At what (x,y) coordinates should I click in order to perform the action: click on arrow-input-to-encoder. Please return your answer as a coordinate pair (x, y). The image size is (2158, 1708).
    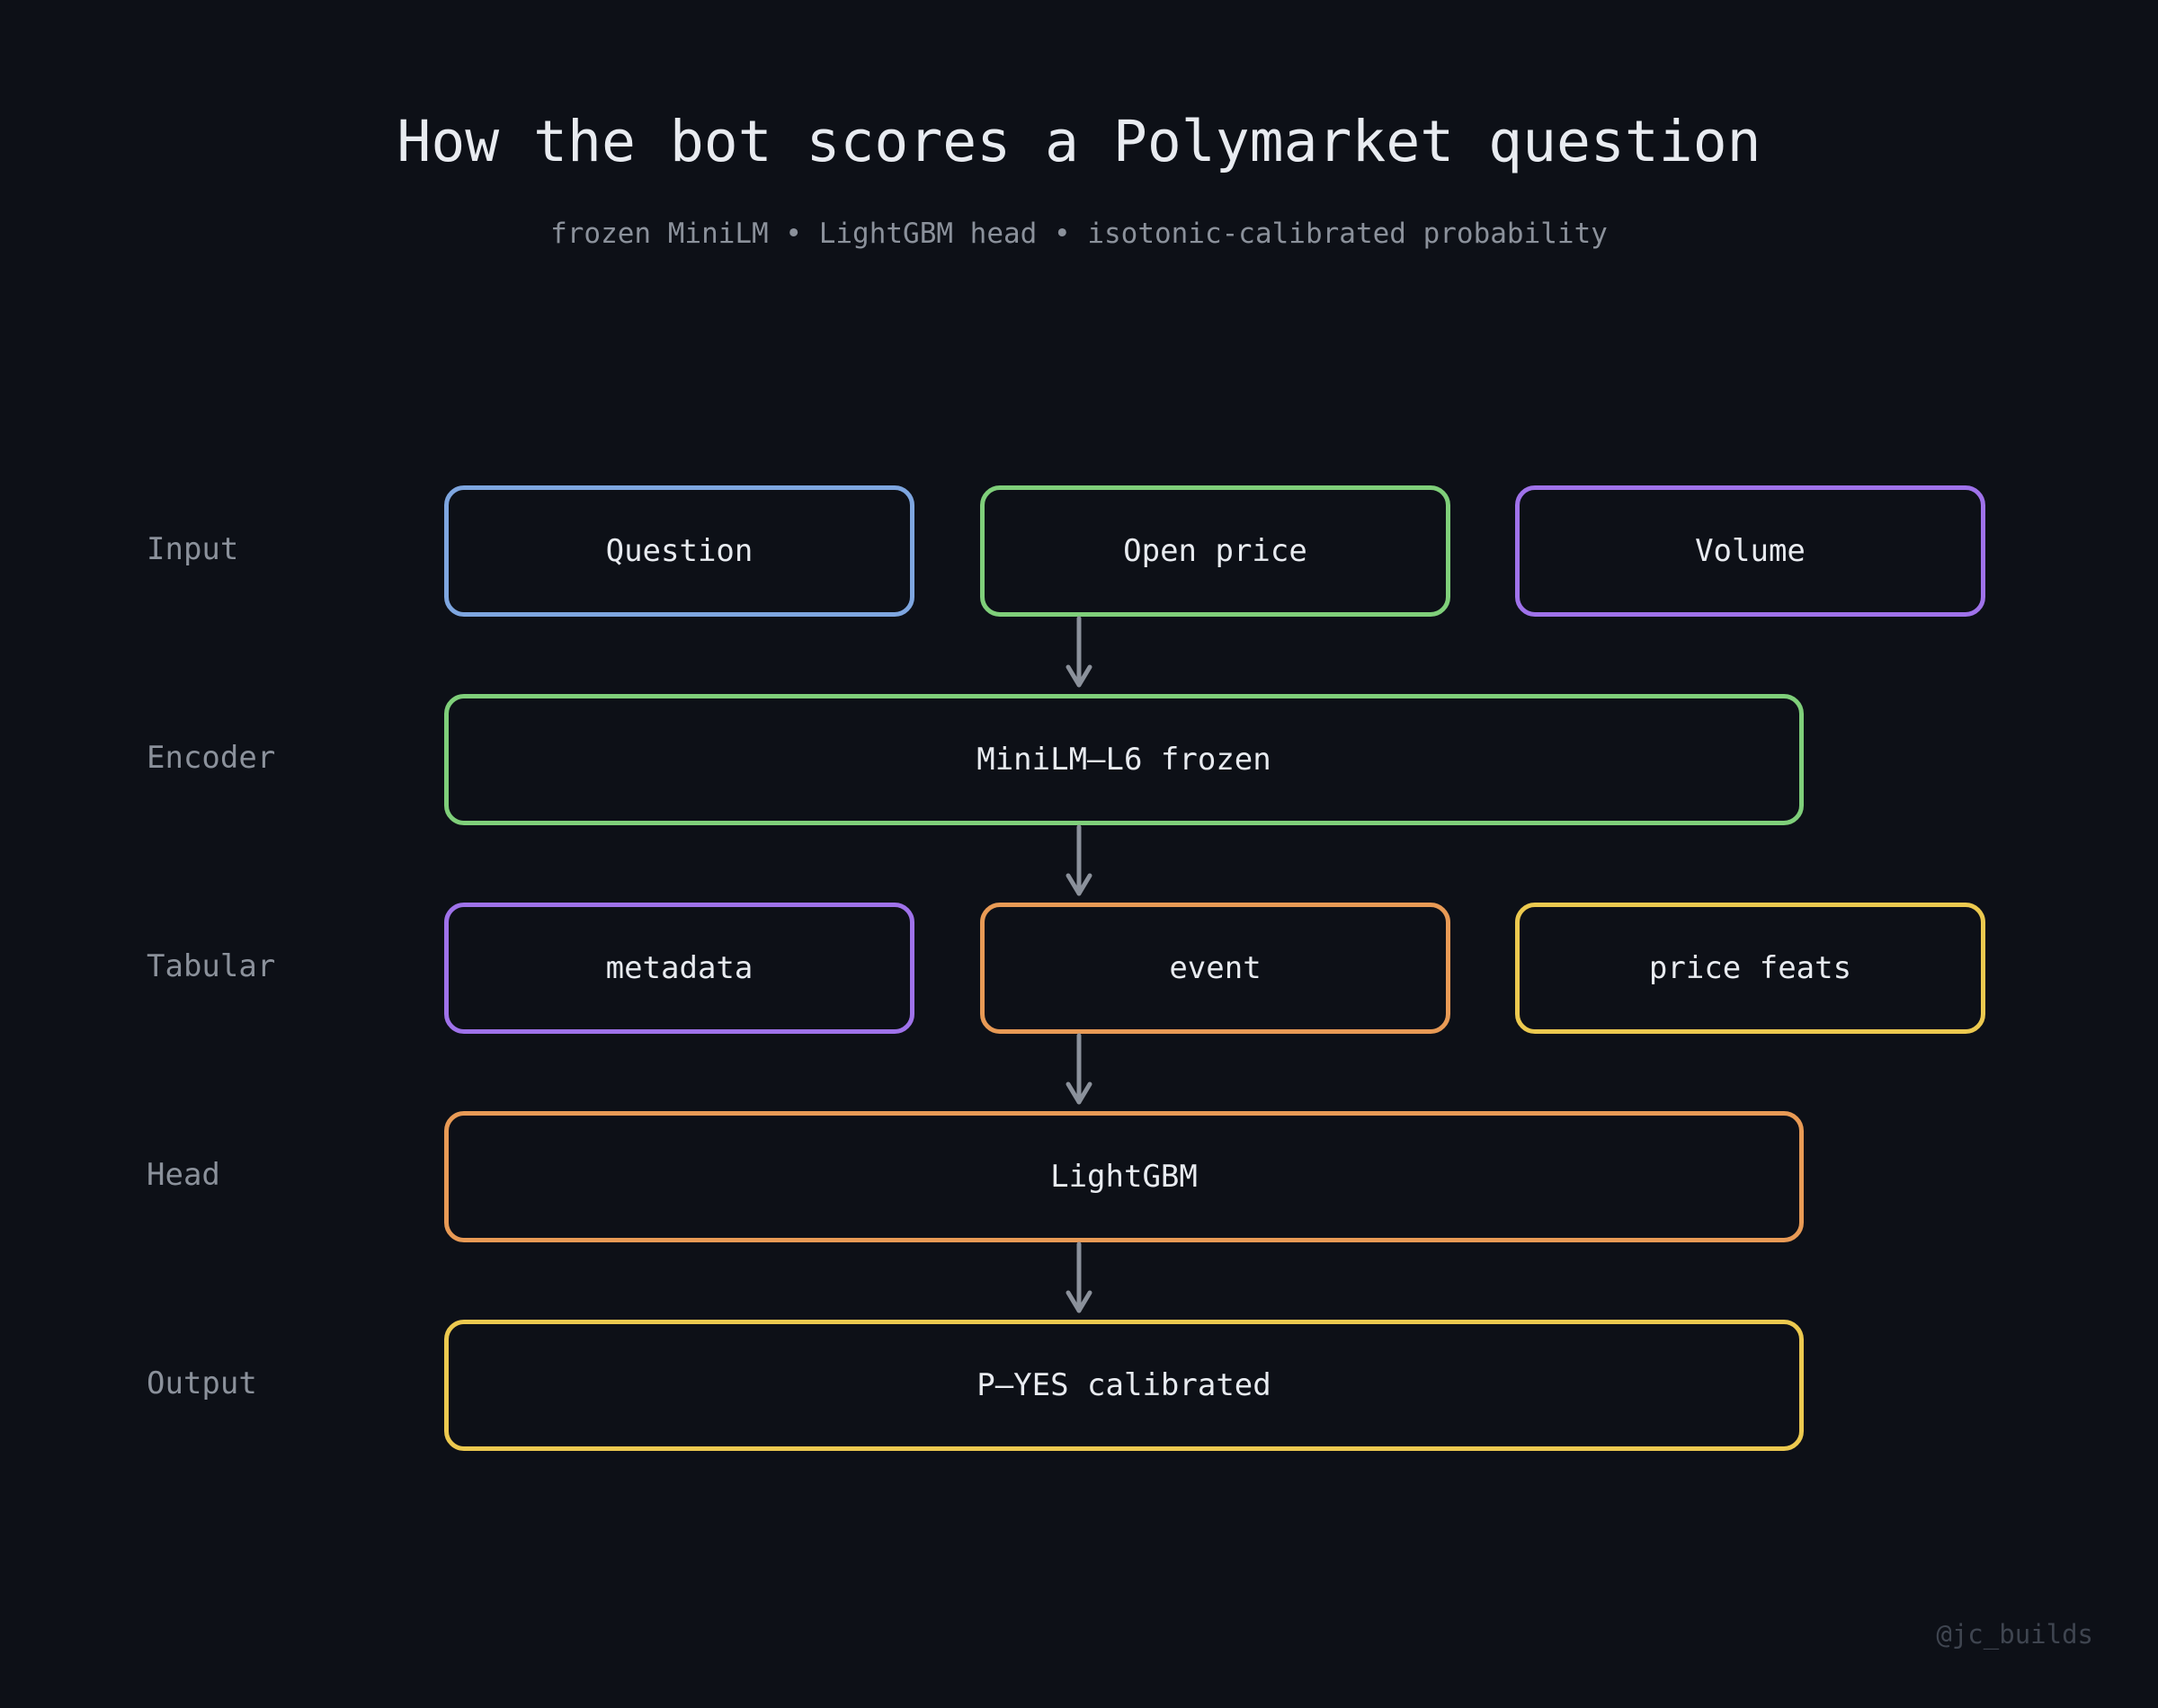
    Looking at the image, I should click on (1079, 652).